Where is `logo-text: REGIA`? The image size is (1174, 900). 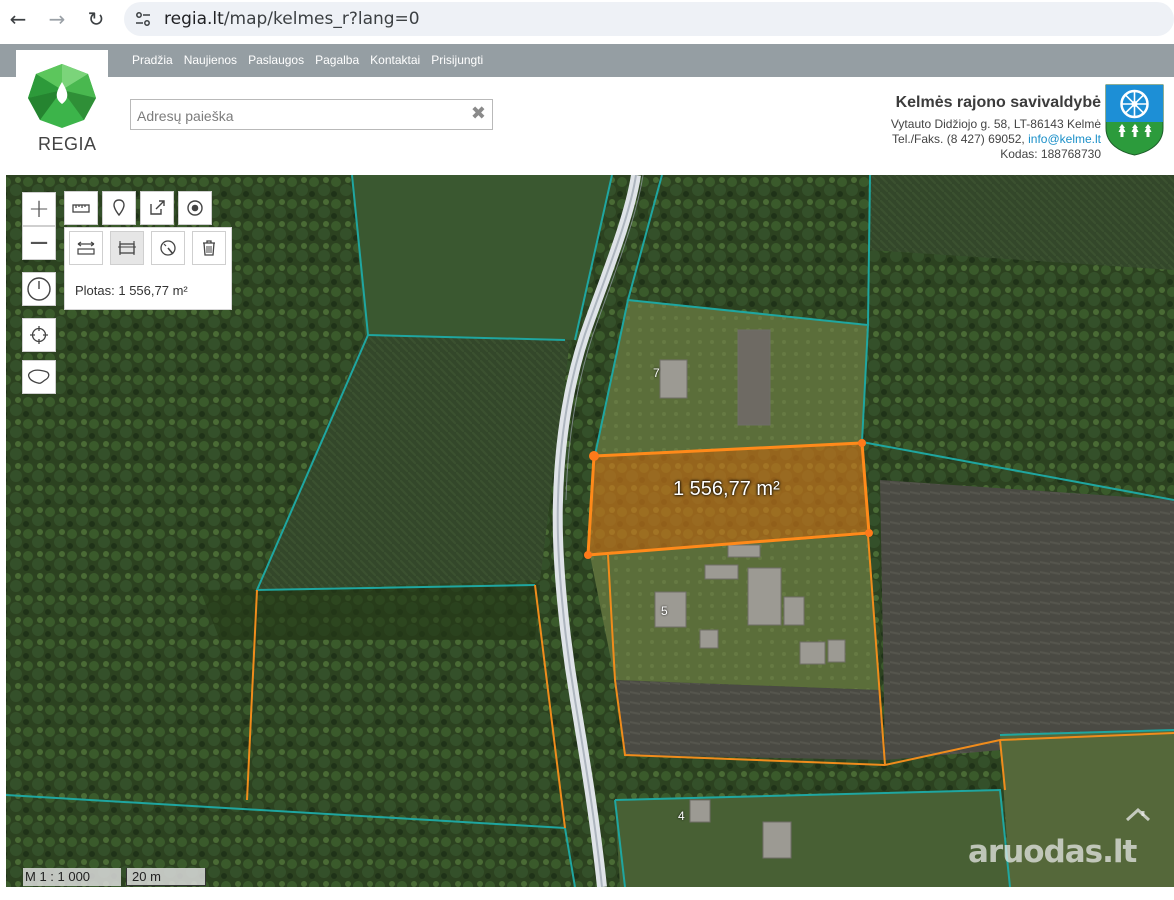
logo-text: REGIA is located at coordinates (67, 144).